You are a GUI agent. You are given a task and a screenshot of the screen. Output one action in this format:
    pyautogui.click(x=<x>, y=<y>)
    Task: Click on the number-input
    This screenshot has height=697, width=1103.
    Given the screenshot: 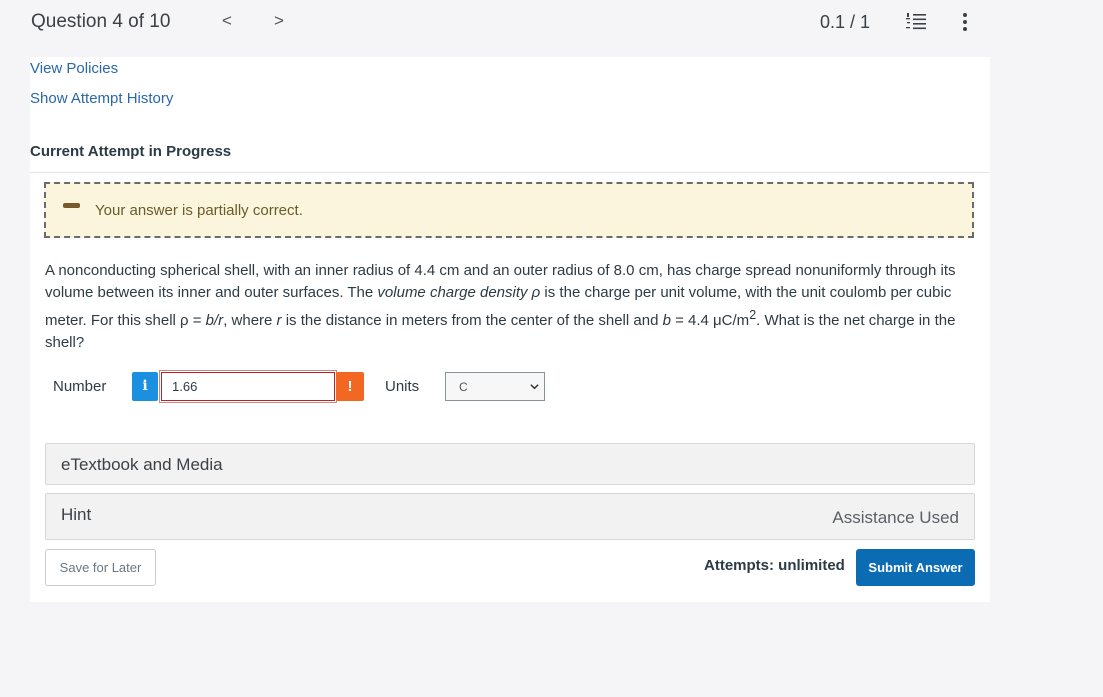 What is the action you would take?
    pyautogui.click(x=248, y=386)
    